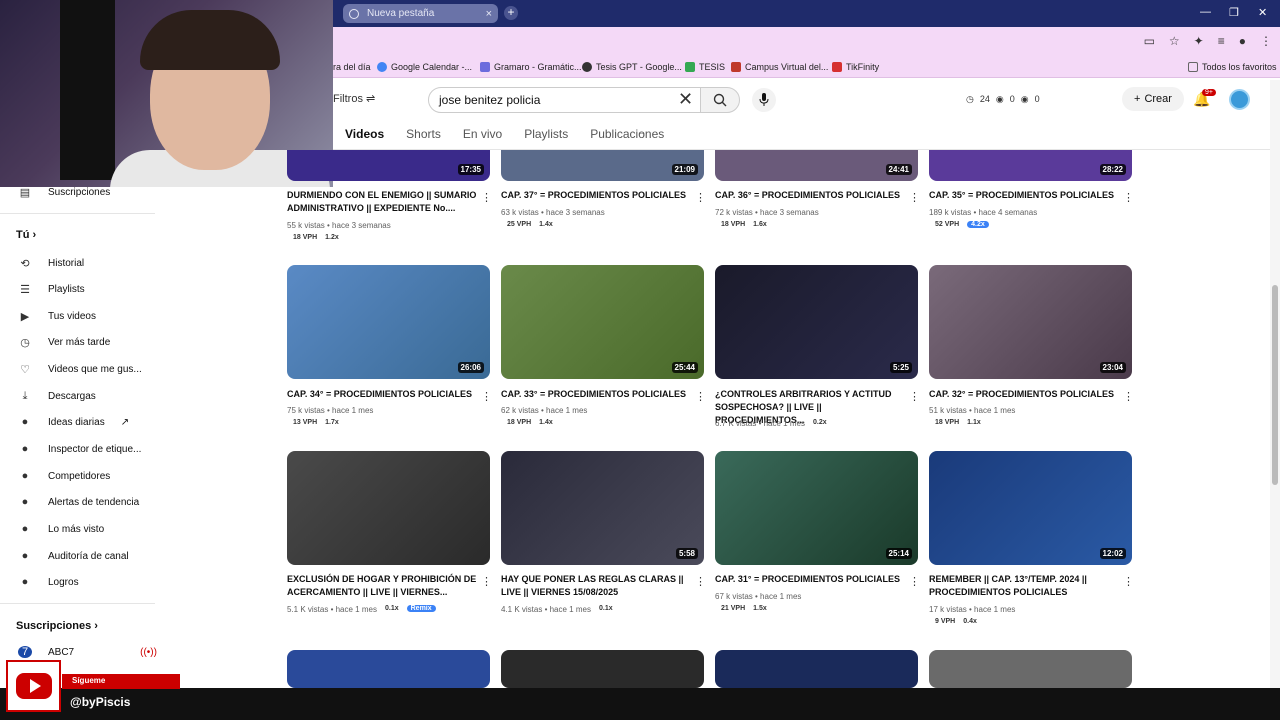  What do you see at coordinates (489, 14) in the screenshot?
I see `close-tab-icon: ×` at bounding box center [489, 14].